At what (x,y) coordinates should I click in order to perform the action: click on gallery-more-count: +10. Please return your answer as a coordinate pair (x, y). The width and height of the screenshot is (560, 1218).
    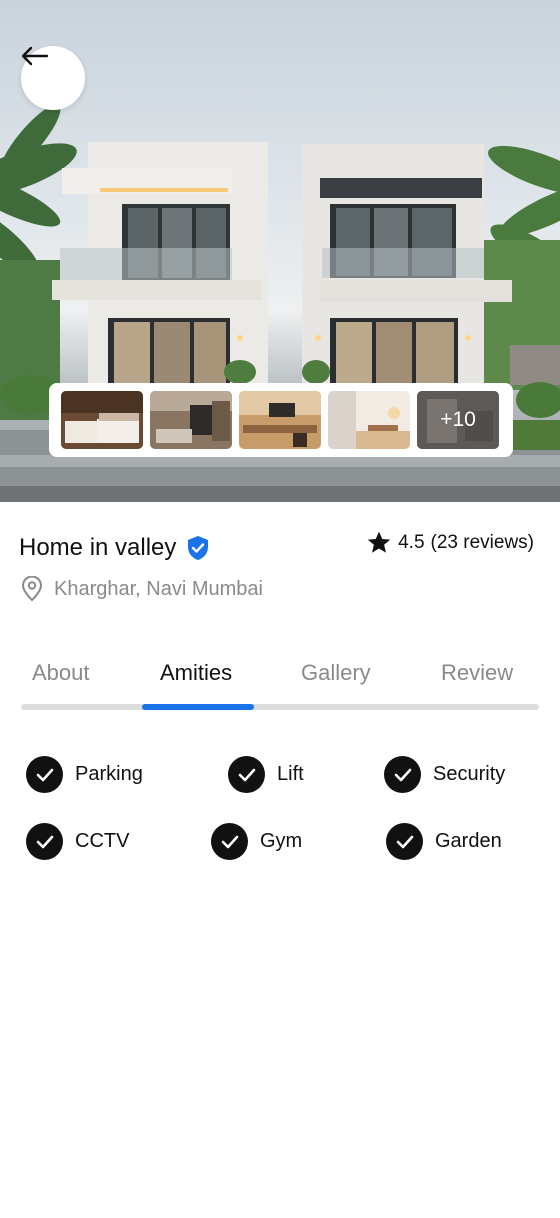
    Looking at the image, I should click on (458, 419).